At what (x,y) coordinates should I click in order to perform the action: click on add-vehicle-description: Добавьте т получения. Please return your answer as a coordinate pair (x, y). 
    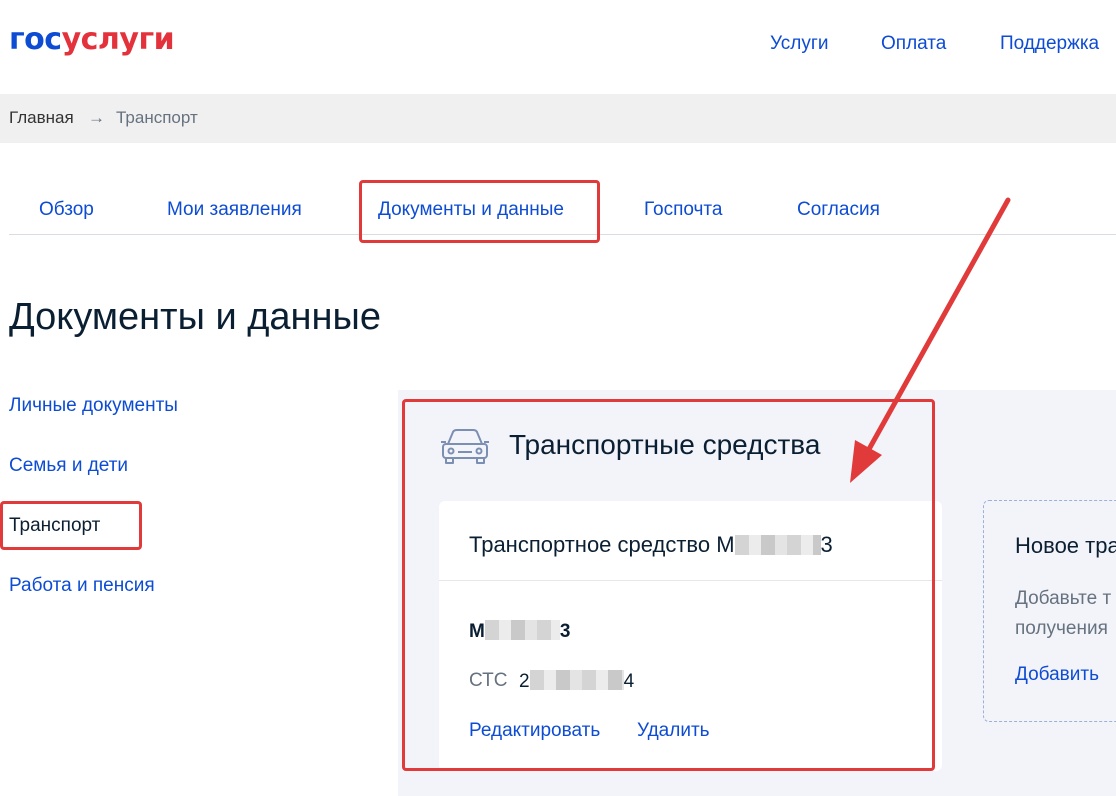
    Looking at the image, I should click on (1063, 614).